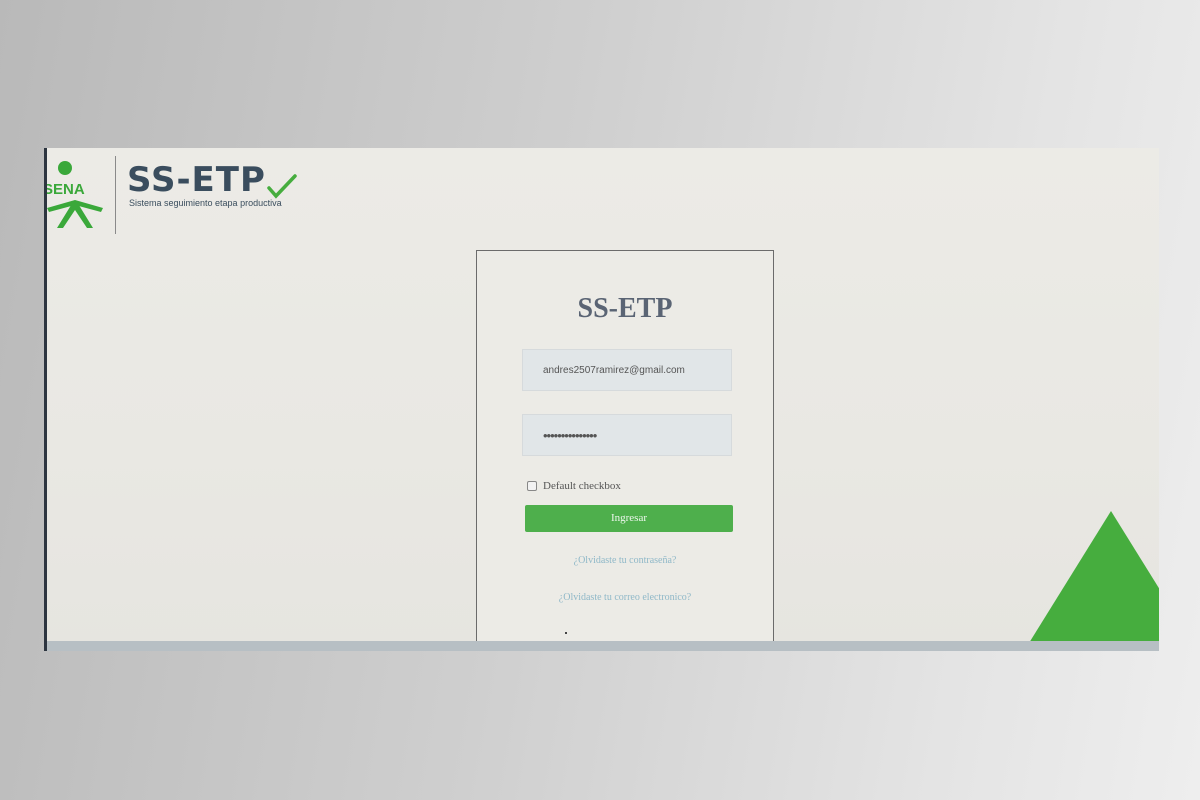  I want to click on forgot-password-link: ¿Olvidaste tu contraseña?, so click(625, 560).